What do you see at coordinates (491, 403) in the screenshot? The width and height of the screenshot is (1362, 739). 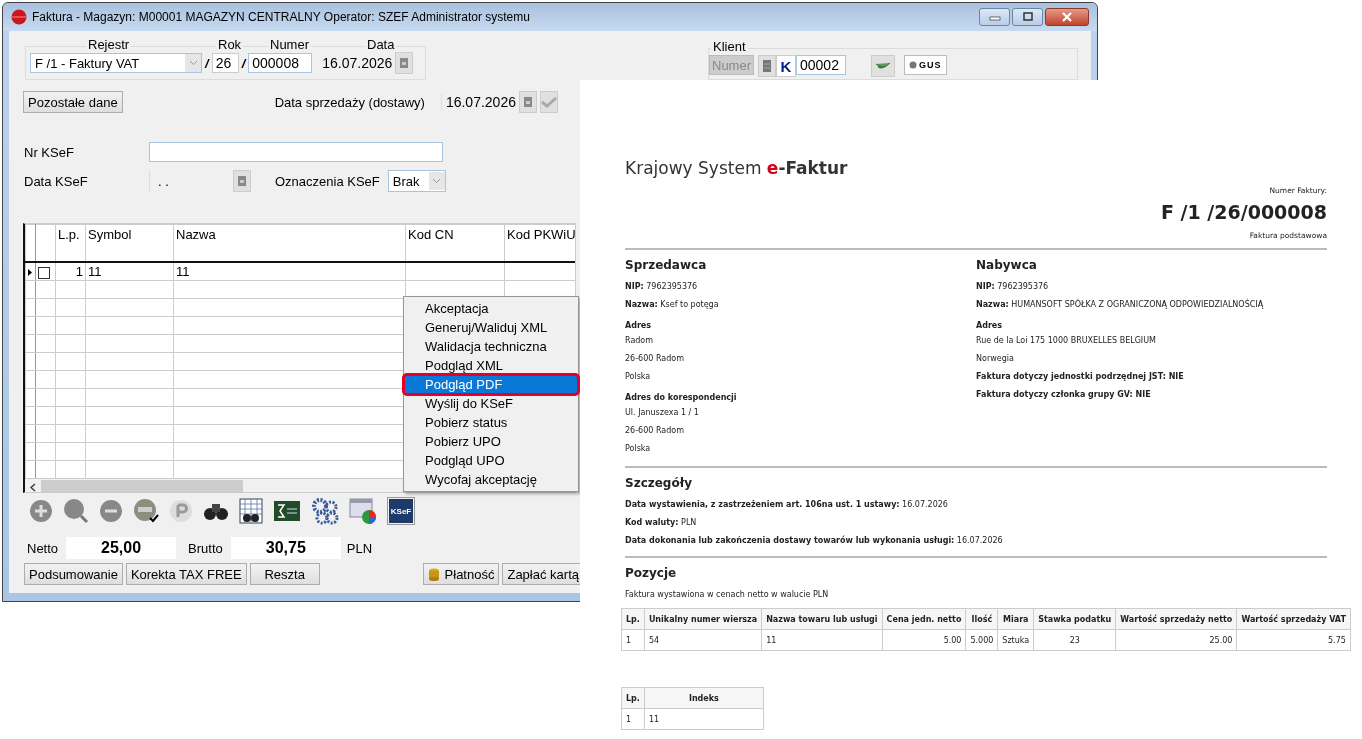 I see `menu-item: Wyślij do KSeF` at bounding box center [491, 403].